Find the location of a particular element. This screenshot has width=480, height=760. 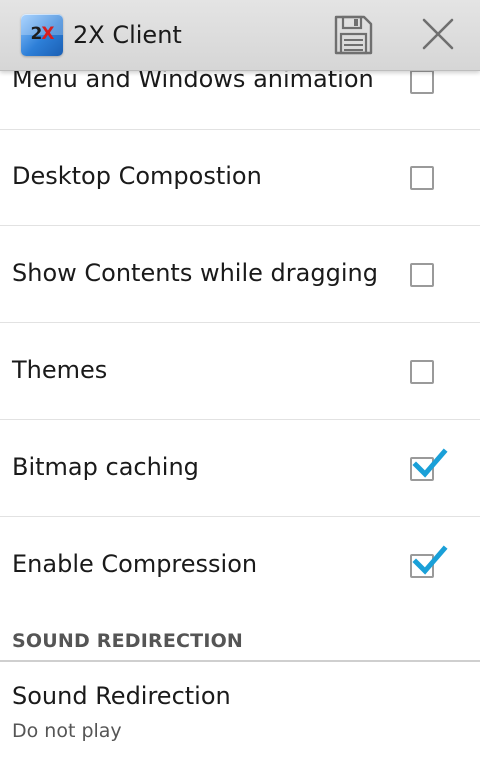

sound-redirection-summary: Do not play is located at coordinates (67, 731).